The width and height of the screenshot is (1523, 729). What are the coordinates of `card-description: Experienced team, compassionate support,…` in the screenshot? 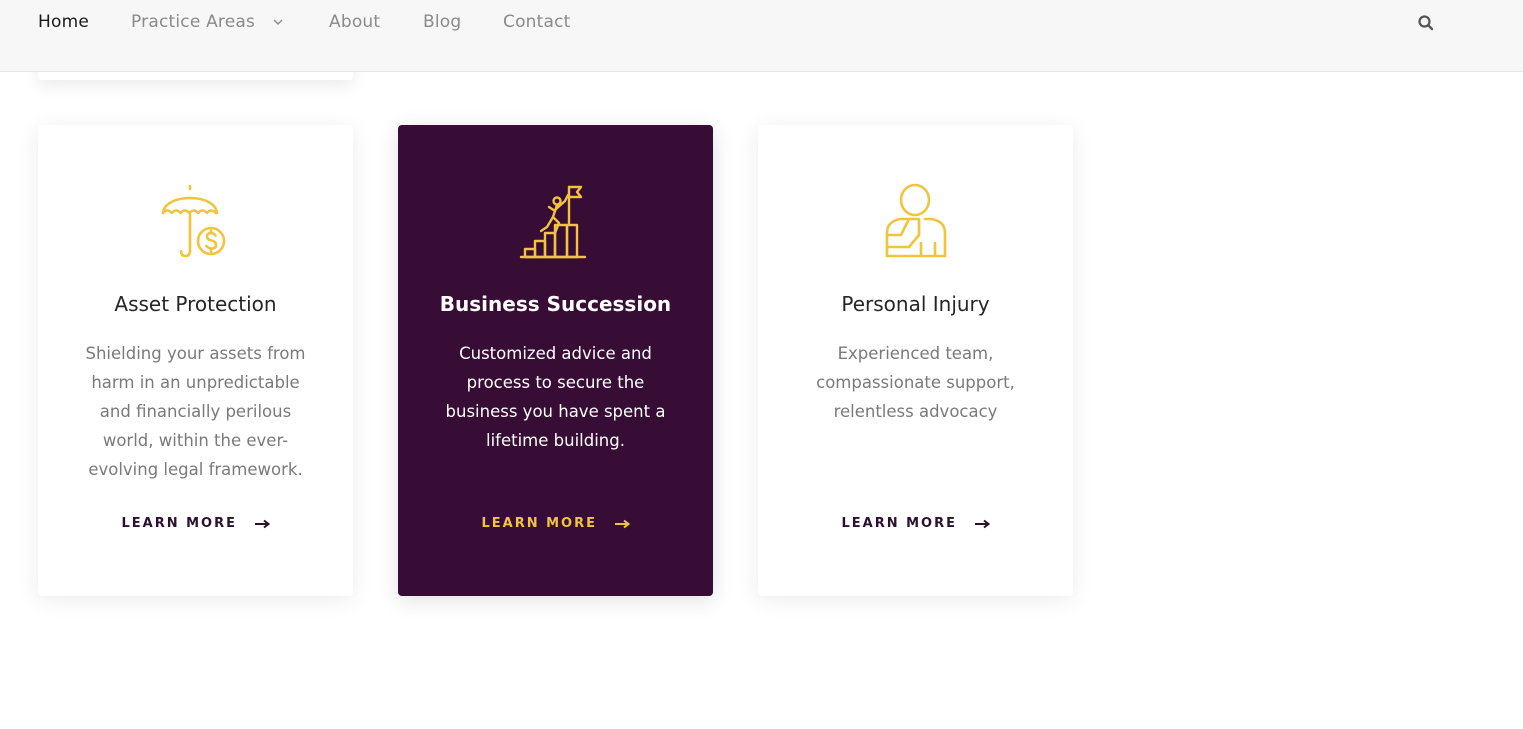 It's located at (915, 382).